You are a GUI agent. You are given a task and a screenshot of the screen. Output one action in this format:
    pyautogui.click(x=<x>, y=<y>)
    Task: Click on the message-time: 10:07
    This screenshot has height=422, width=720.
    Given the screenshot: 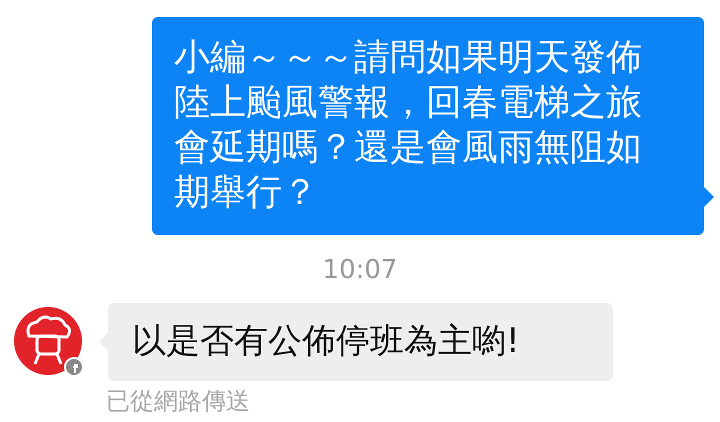 What is the action you would take?
    pyautogui.click(x=360, y=270)
    